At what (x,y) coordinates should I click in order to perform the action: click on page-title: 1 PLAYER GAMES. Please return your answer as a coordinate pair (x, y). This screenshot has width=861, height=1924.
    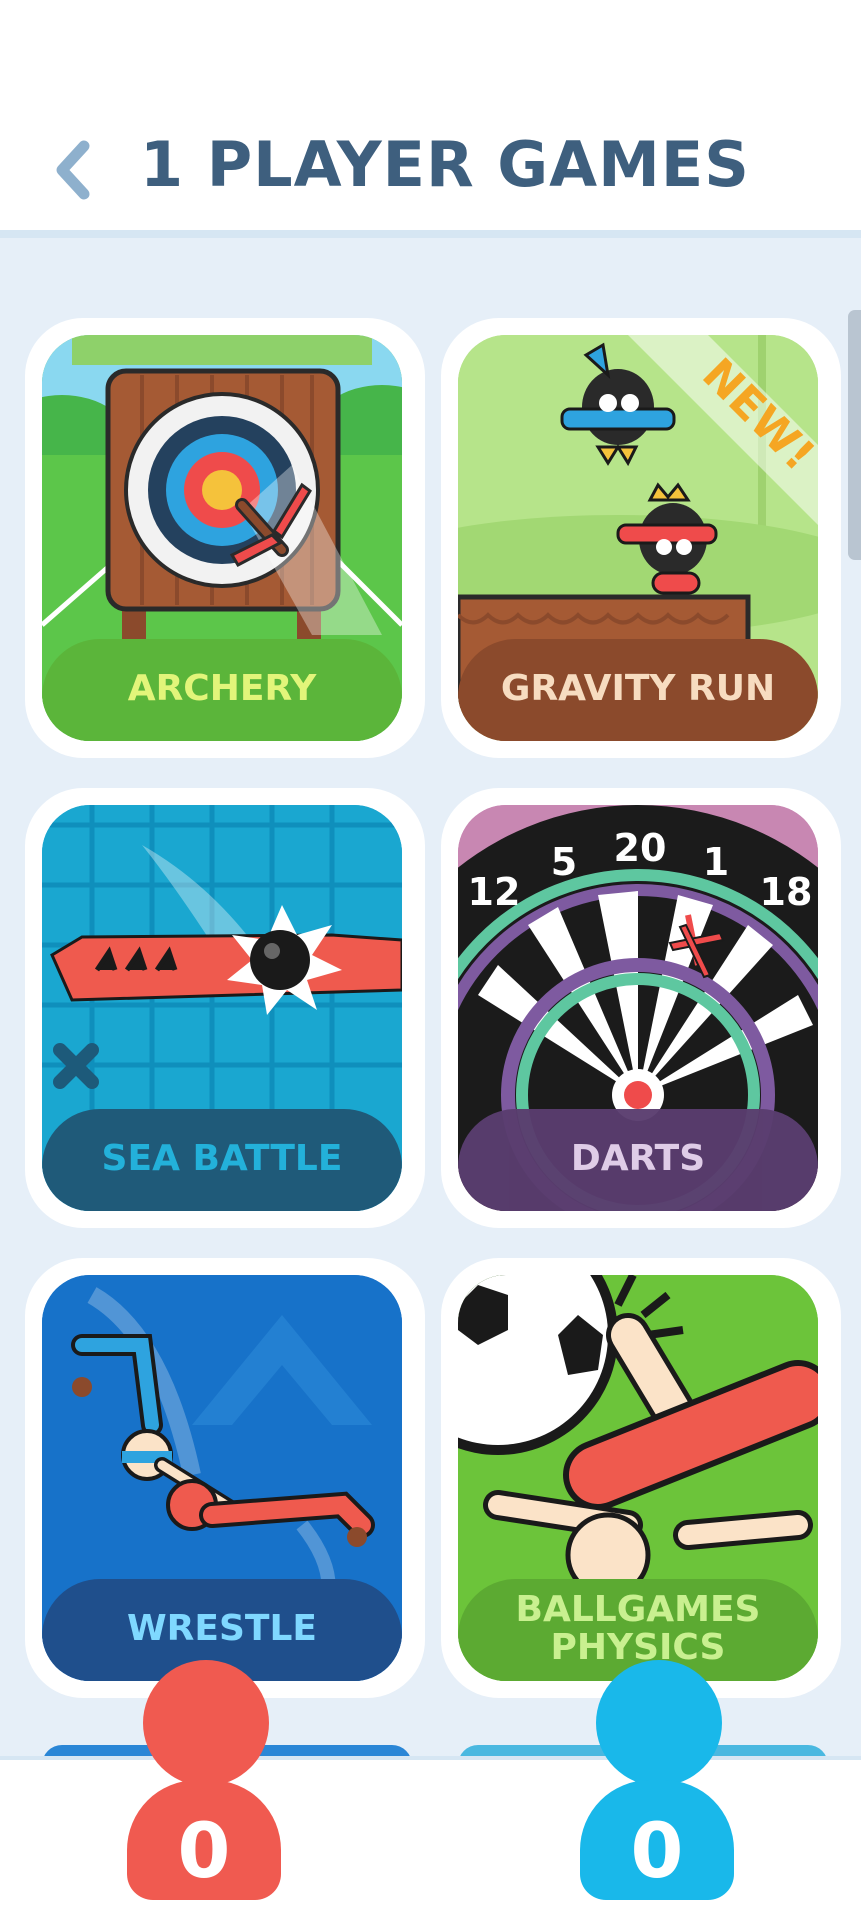
    Looking at the image, I should click on (445, 164).